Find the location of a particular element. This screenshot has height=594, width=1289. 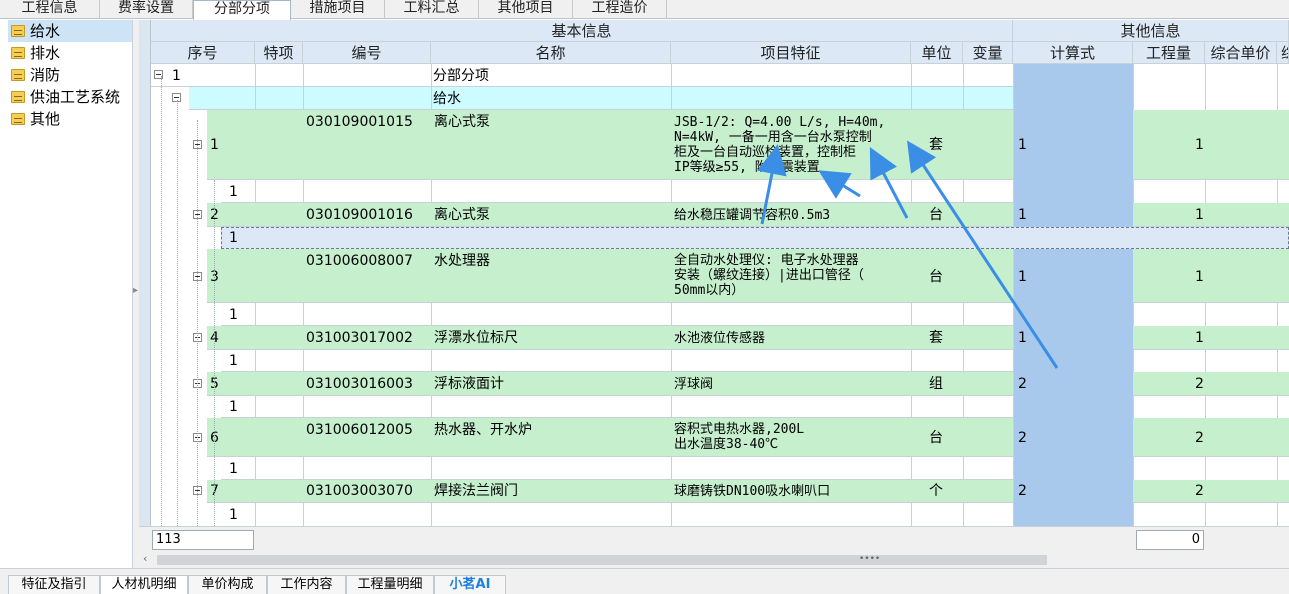

tab-project-info: 工程信息 is located at coordinates (50, 9).